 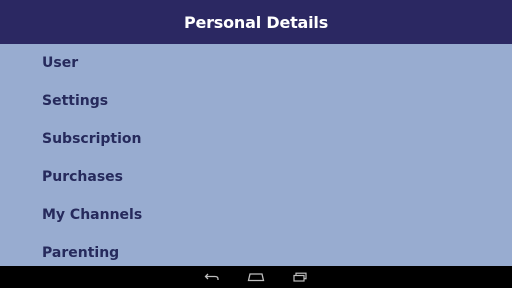 What do you see at coordinates (256, 101) in the screenshot?
I see `menu-item-settings: Settings` at bounding box center [256, 101].